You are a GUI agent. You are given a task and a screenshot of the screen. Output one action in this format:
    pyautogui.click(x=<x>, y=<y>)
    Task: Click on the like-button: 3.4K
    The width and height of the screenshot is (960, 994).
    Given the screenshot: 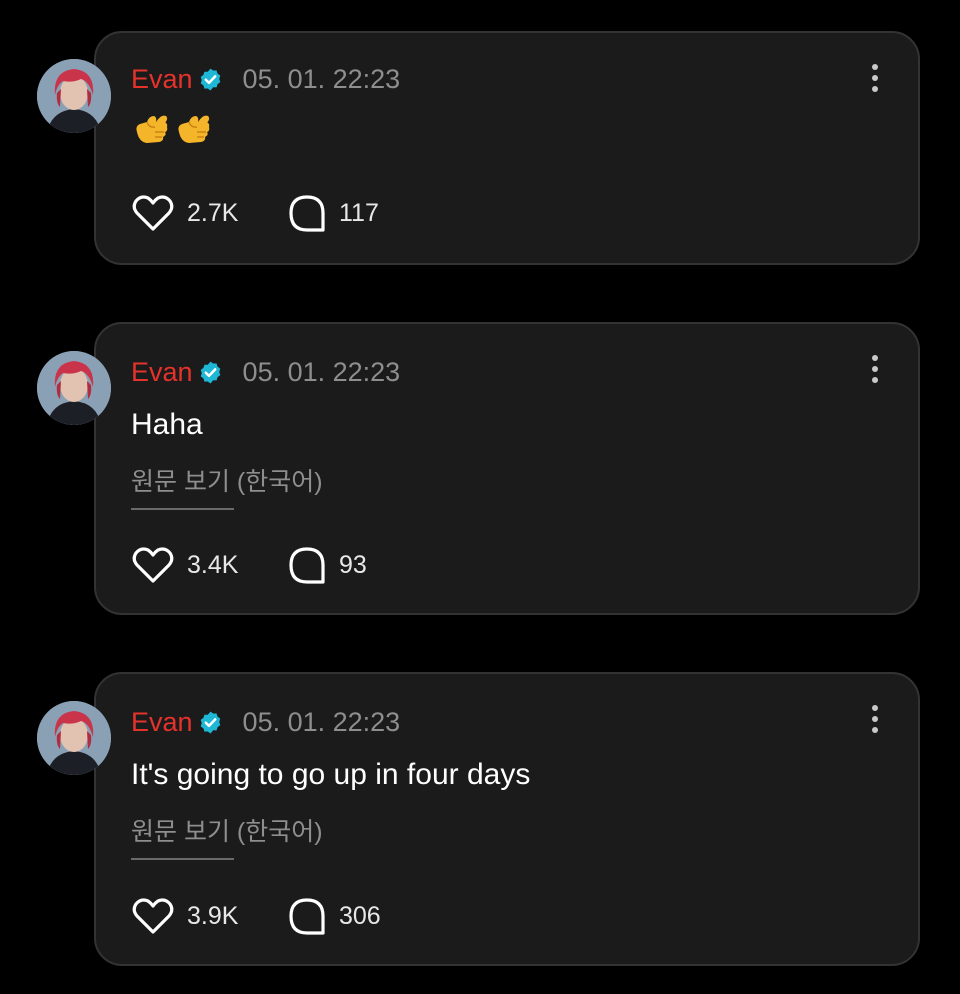 What is the action you would take?
    pyautogui.click(x=209, y=565)
    